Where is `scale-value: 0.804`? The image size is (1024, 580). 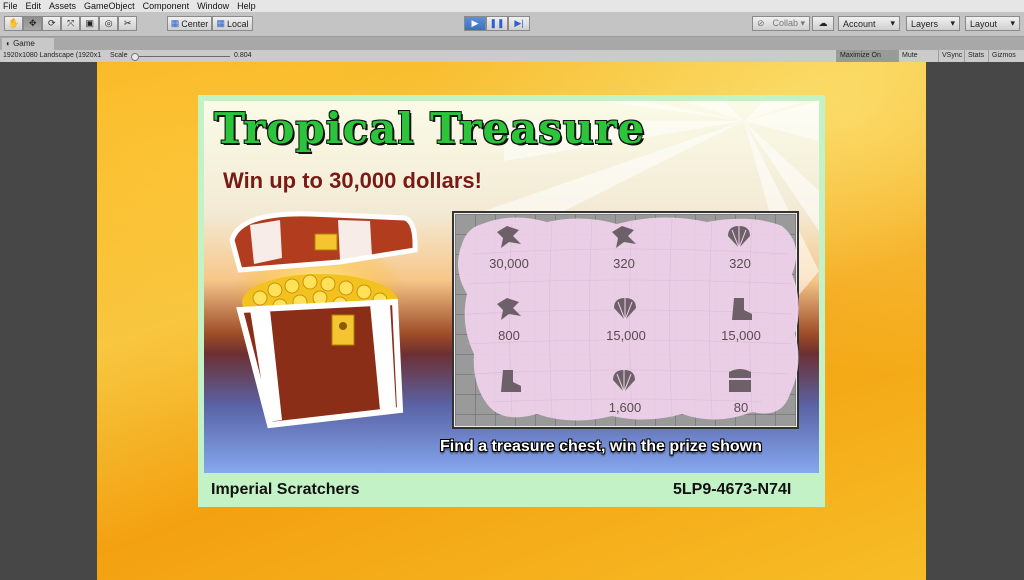
scale-value: 0.804 is located at coordinates (243, 55).